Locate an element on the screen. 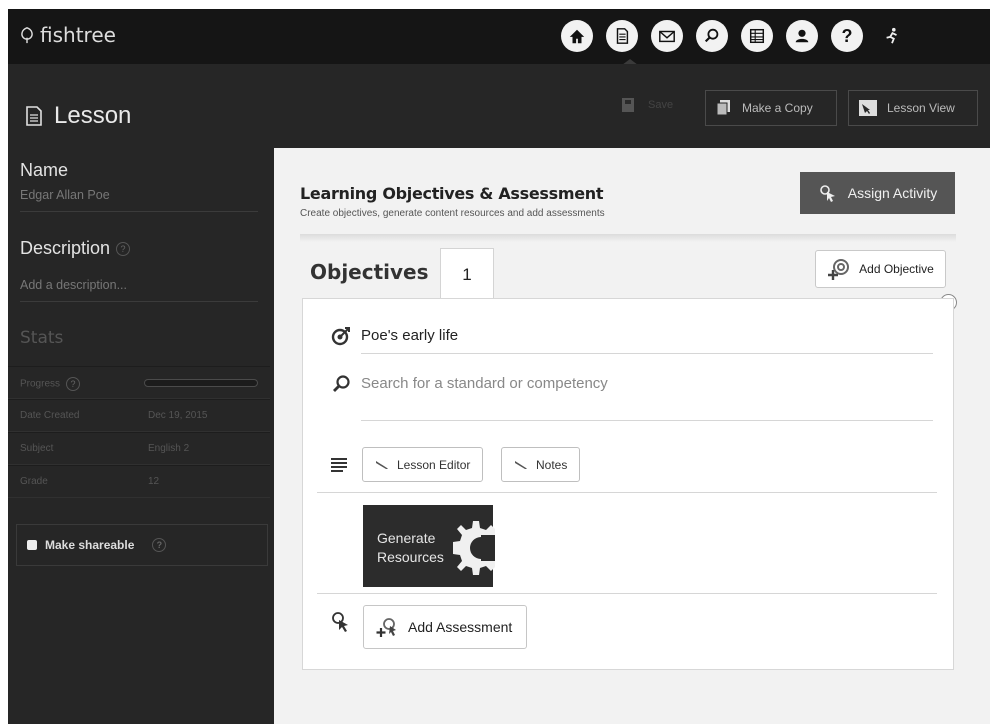  help-glyph: ? is located at coordinates (847, 35).